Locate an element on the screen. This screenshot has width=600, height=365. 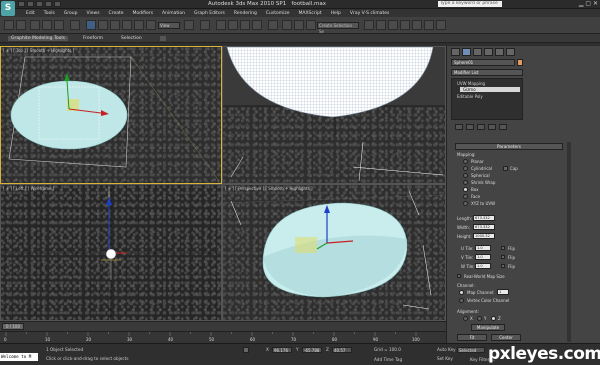
configure-sets-icon is located at coordinates (503, 127).